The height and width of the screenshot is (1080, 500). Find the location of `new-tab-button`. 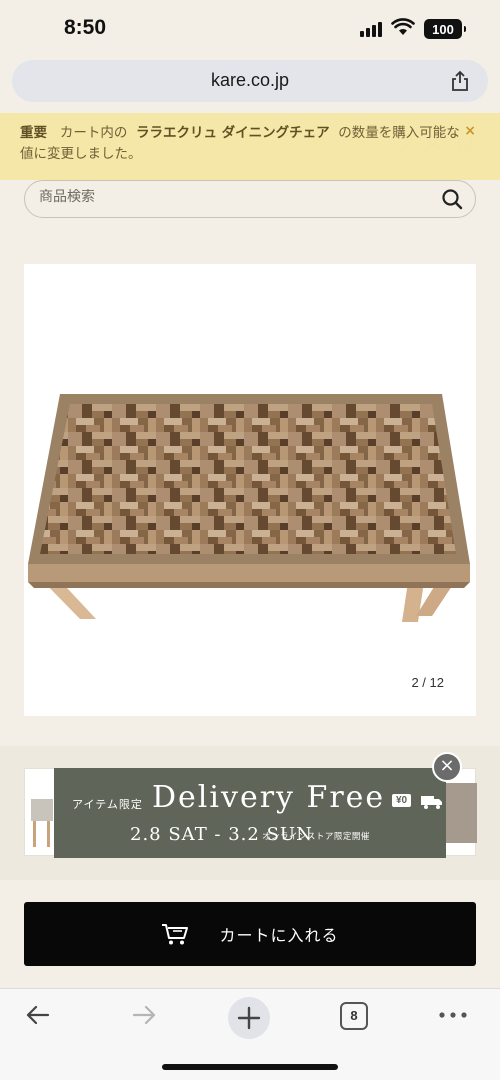

new-tab-button is located at coordinates (249, 1018).